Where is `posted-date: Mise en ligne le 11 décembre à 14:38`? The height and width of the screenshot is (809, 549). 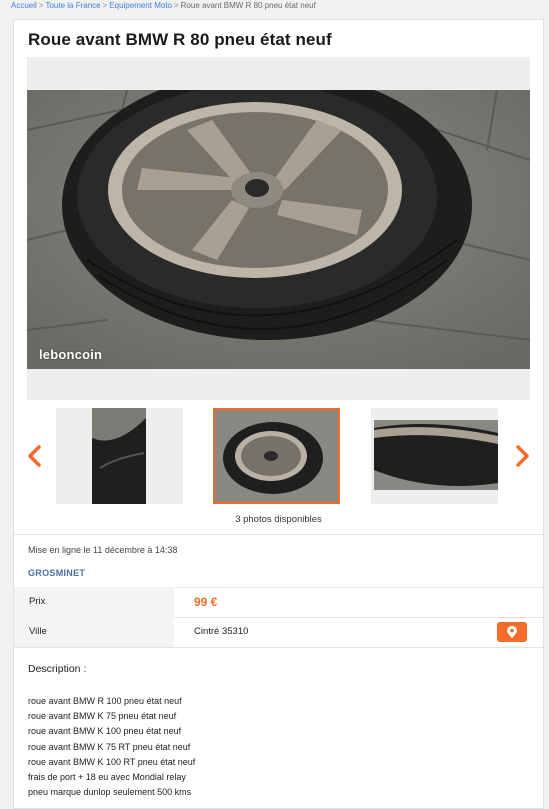 posted-date: Mise en ligne le 11 décembre à 14:38 is located at coordinates (103, 550).